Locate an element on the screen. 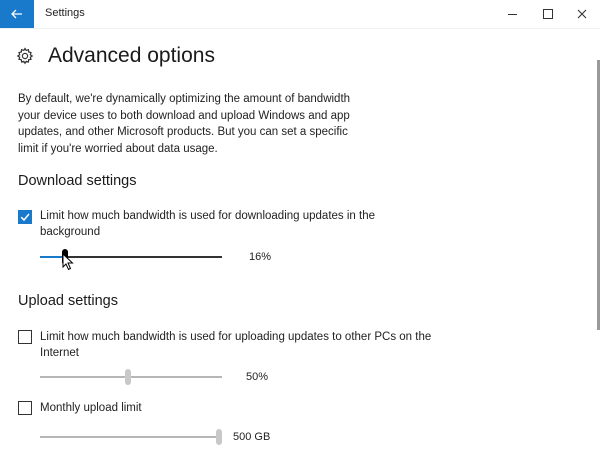  monthly-upload-limit-checkbox is located at coordinates (25, 408).